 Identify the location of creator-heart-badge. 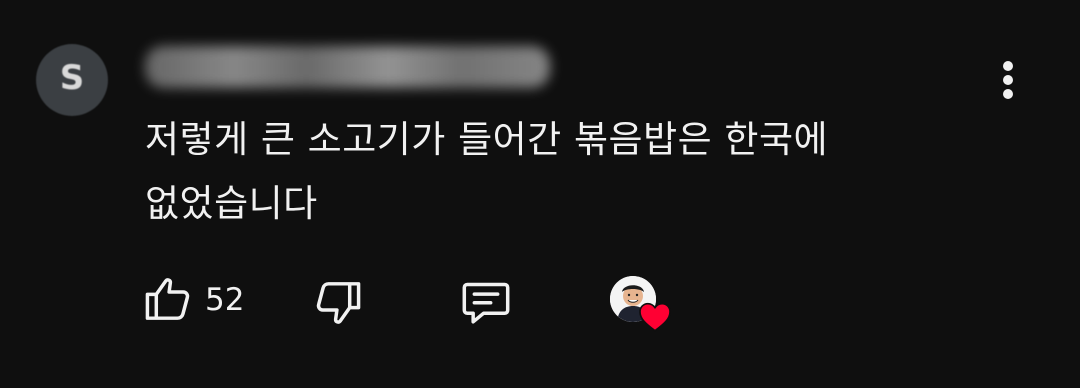
(639, 306).